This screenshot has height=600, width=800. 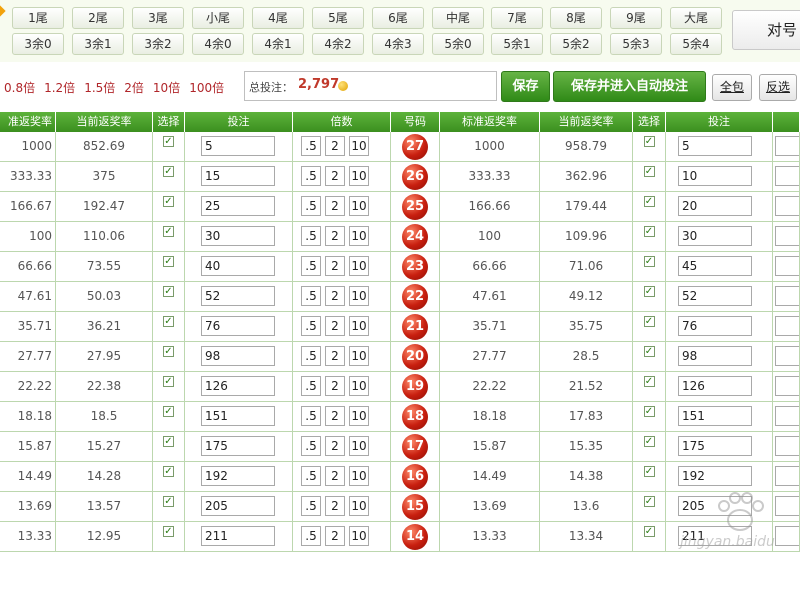 I want to click on multiplier-link-5: 10倍, so click(x=166, y=88).